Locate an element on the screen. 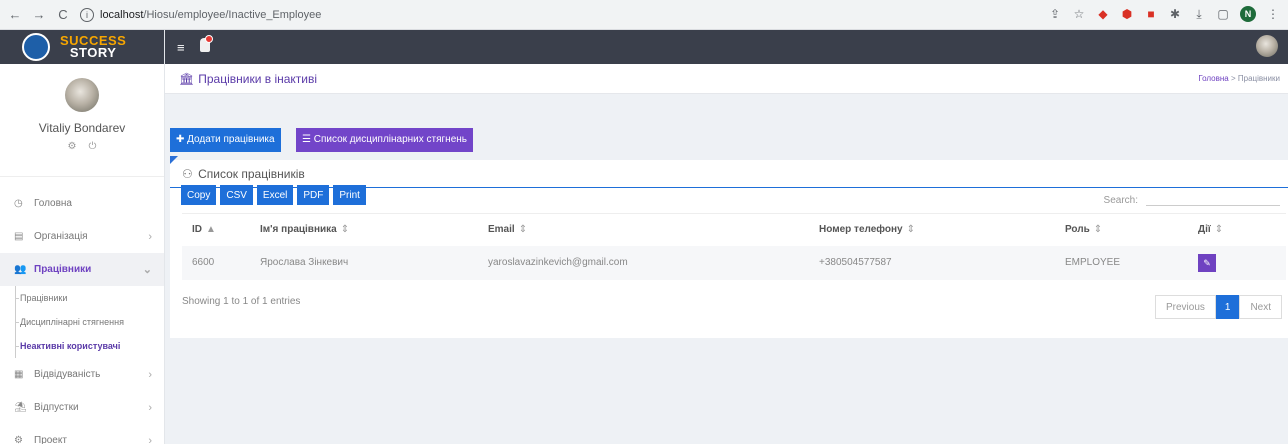 This screenshot has height=444, width=1288. sidebar-item-project: ⚙ Проект › is located at coordinates (82, 434).